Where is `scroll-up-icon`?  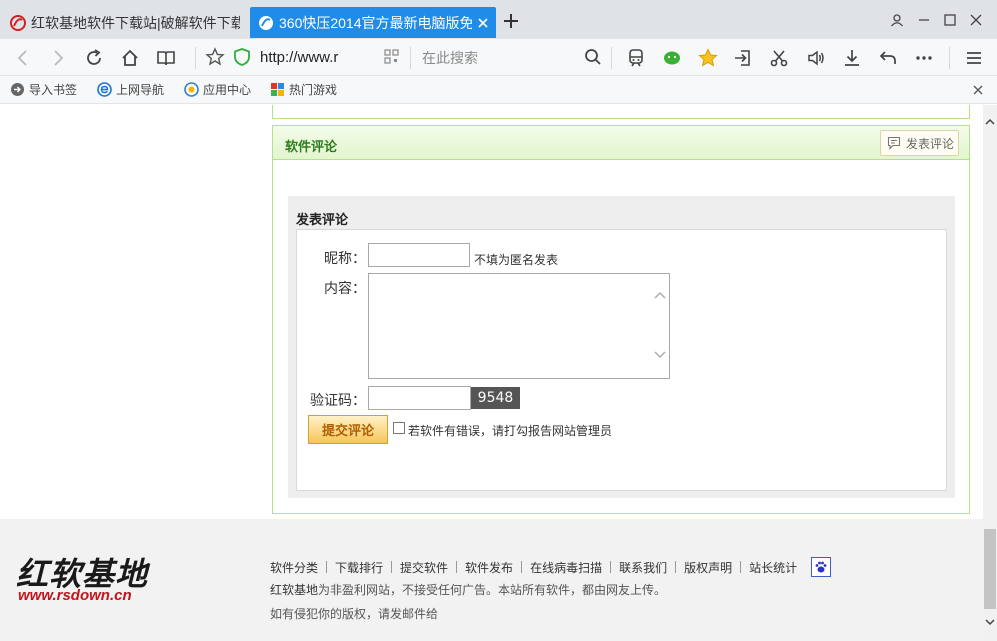 scroll-up-icon is located at coordinates (990, 122).